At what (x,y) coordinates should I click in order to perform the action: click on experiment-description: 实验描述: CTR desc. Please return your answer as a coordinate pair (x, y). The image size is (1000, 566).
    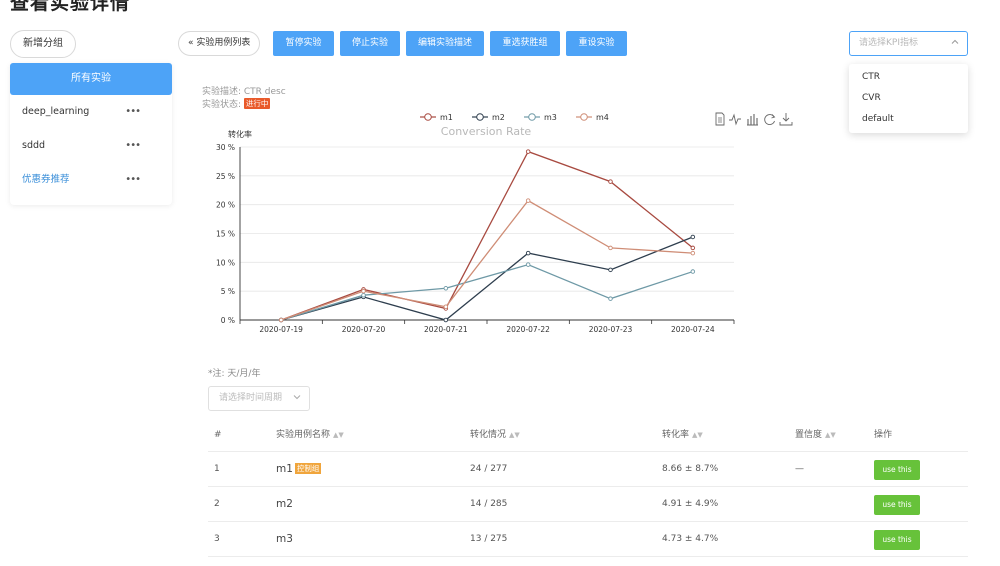
    Looking at the image, I should click on (244, 92).